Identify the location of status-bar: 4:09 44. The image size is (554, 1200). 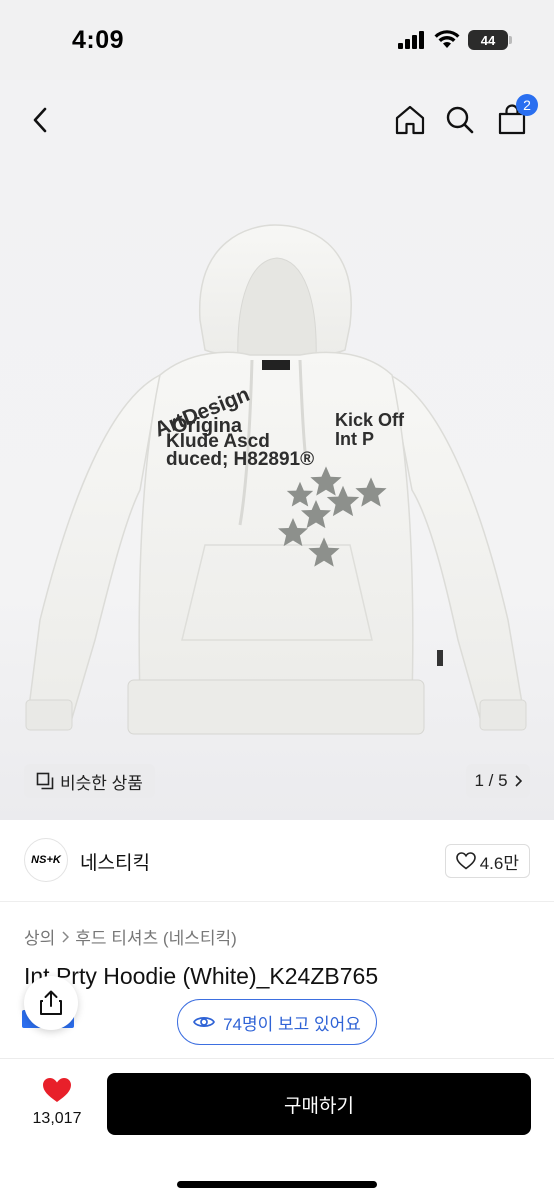
(277, 40).